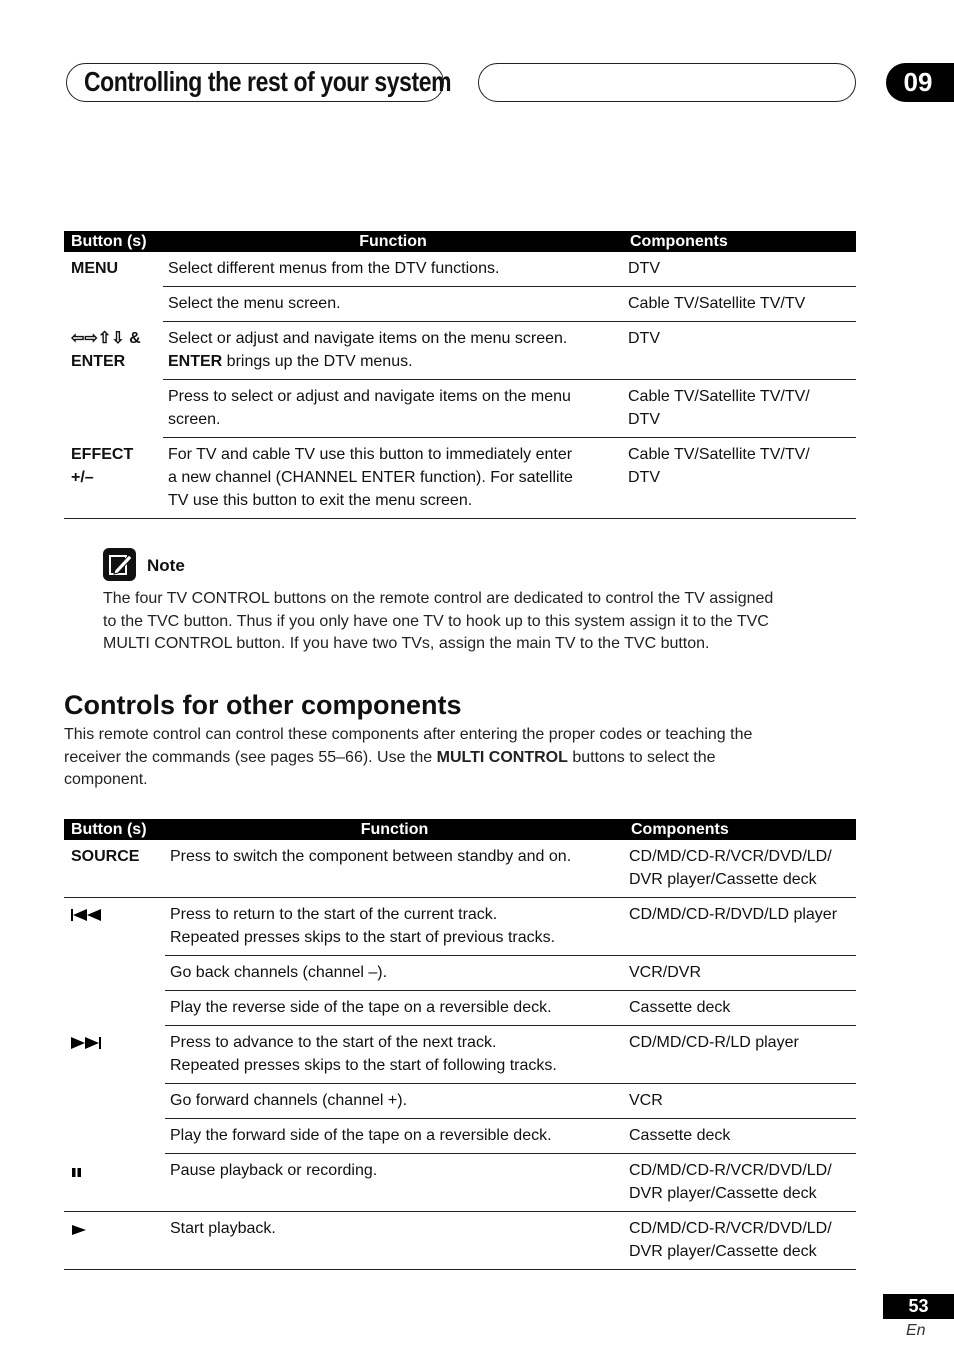  Describe the element at coordinates (88, 1045) in the screenshot. I see `next-track-icon` at that location.